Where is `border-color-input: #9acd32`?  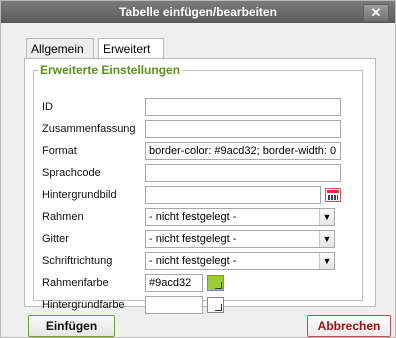
border-color-input: #9acd32 is located at coordinates (174, 283).